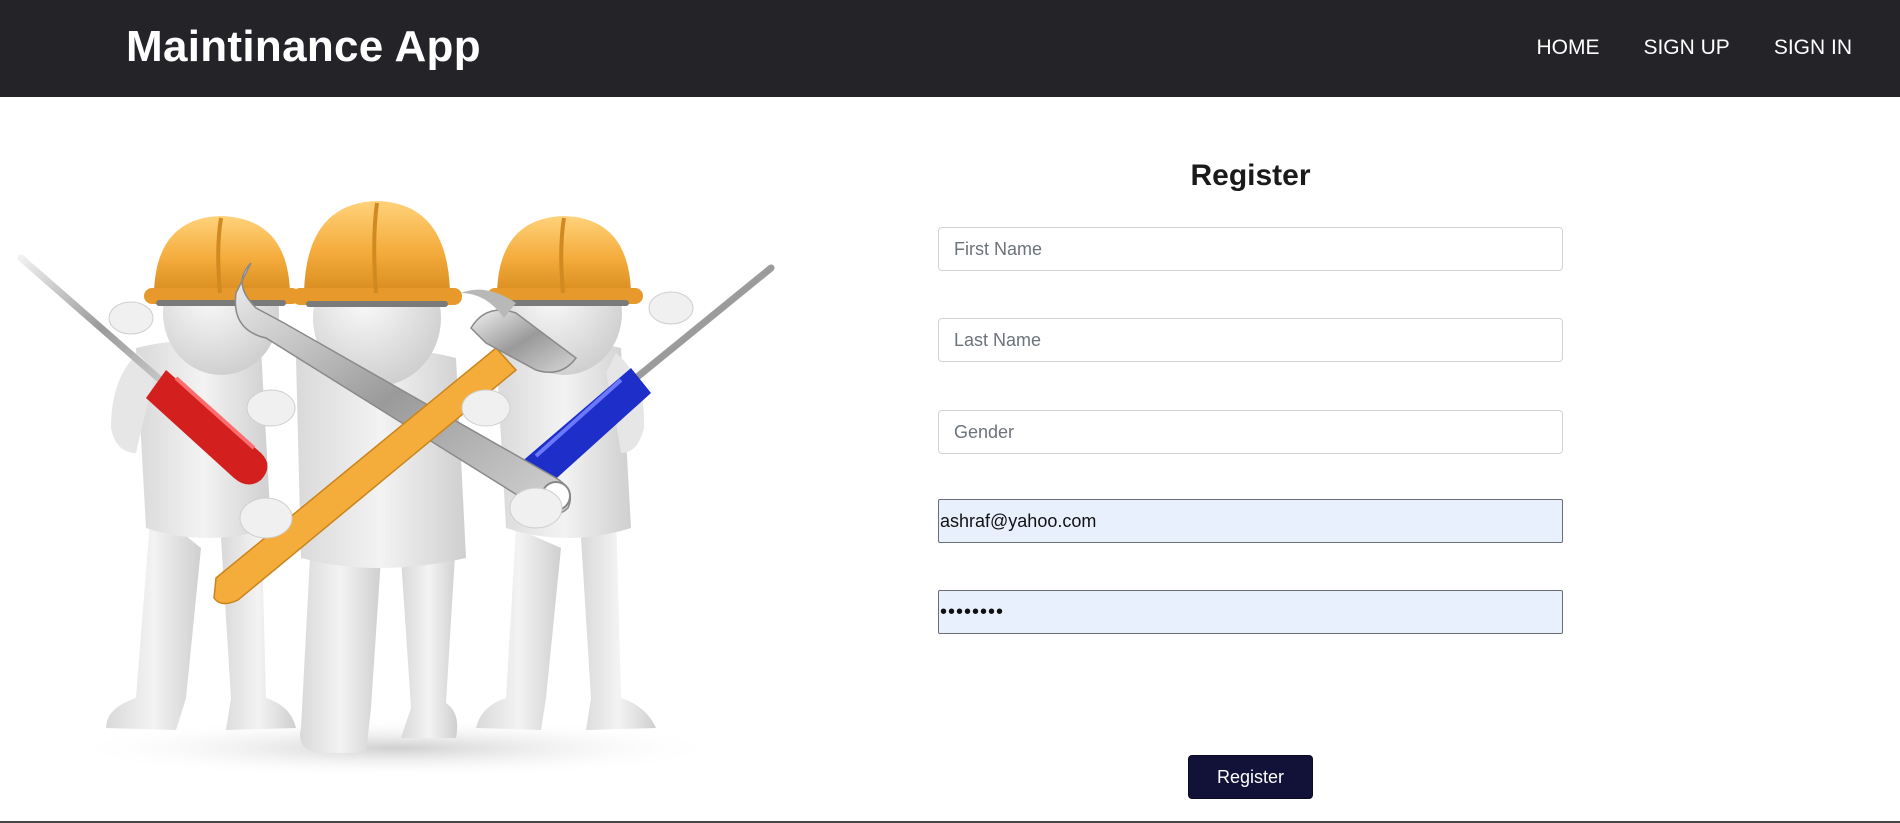 Image resolution: width=1900 pixels, height=823 pixels. I want to click on last-name-input, so click(1250, 340).